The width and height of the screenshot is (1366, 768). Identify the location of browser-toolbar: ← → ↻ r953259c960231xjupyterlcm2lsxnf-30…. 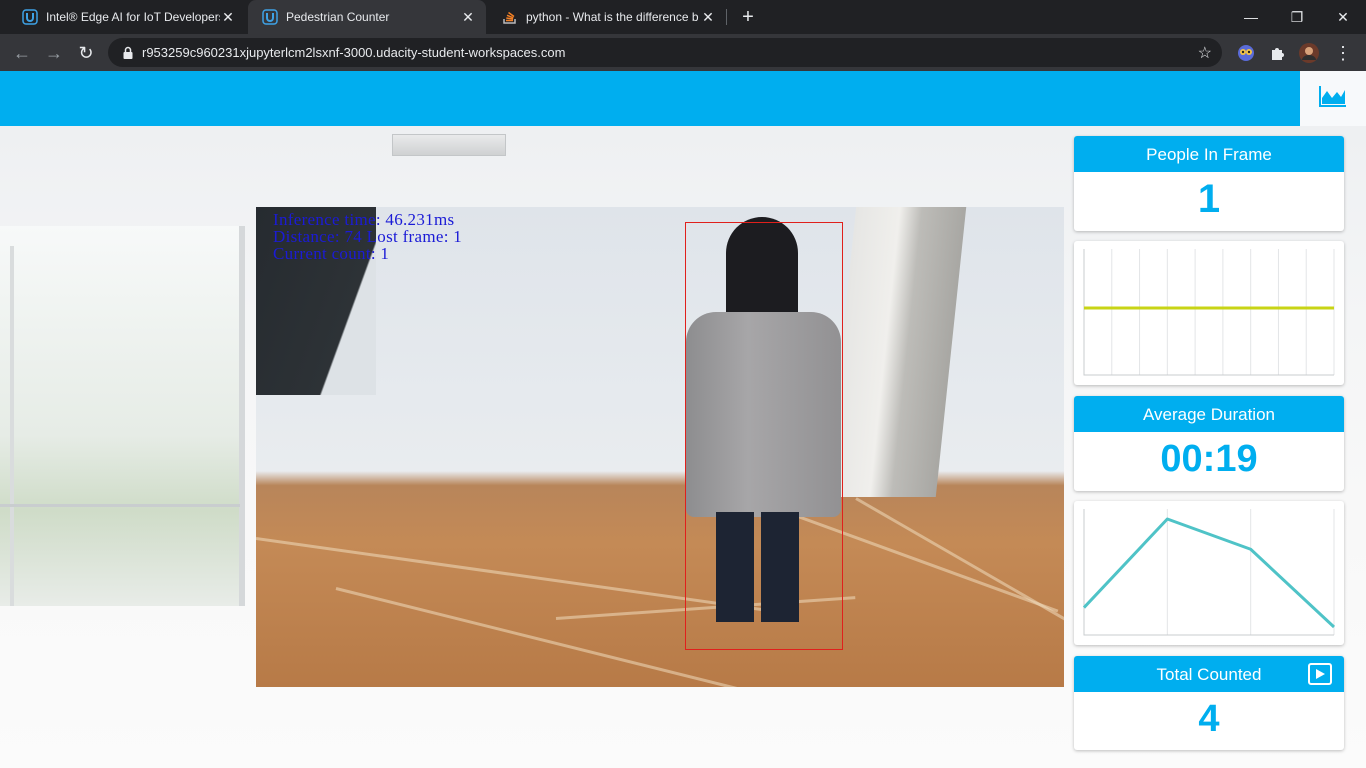
(683, 52).